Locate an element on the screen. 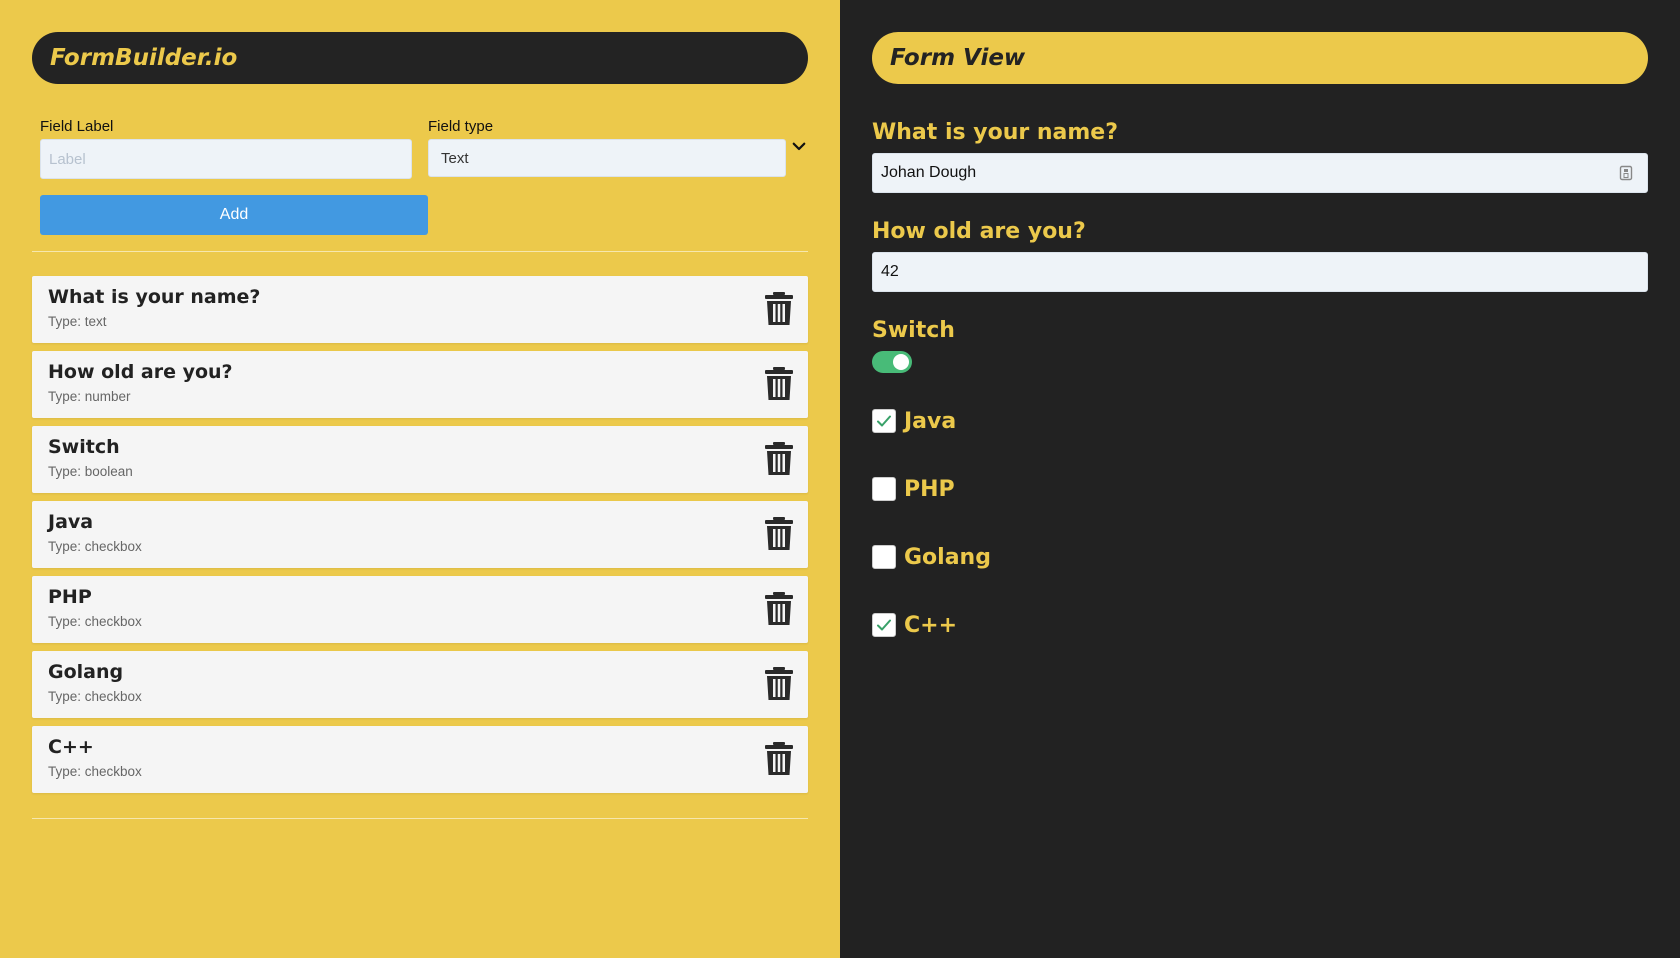 The height and width of the screenshot is (958, 1680). field-card: PHP Type: checkbox is located at coordinates (420, 609).